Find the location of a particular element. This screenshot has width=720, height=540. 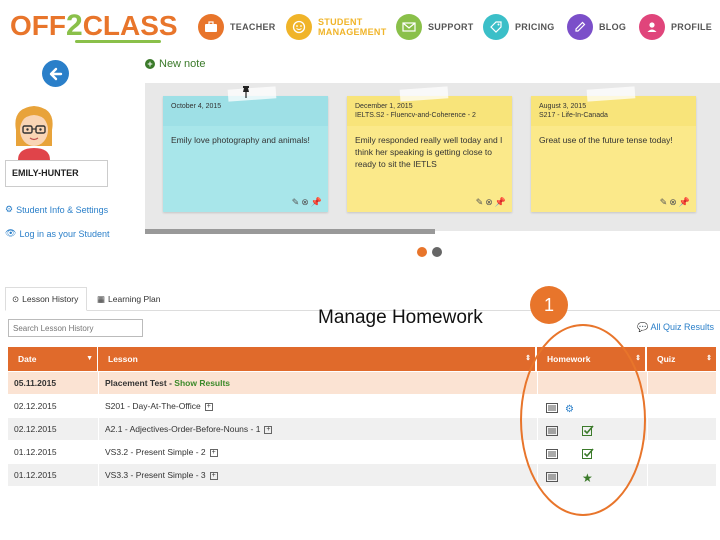

logo-text-off: OFF is located at coordinates (38, 25).